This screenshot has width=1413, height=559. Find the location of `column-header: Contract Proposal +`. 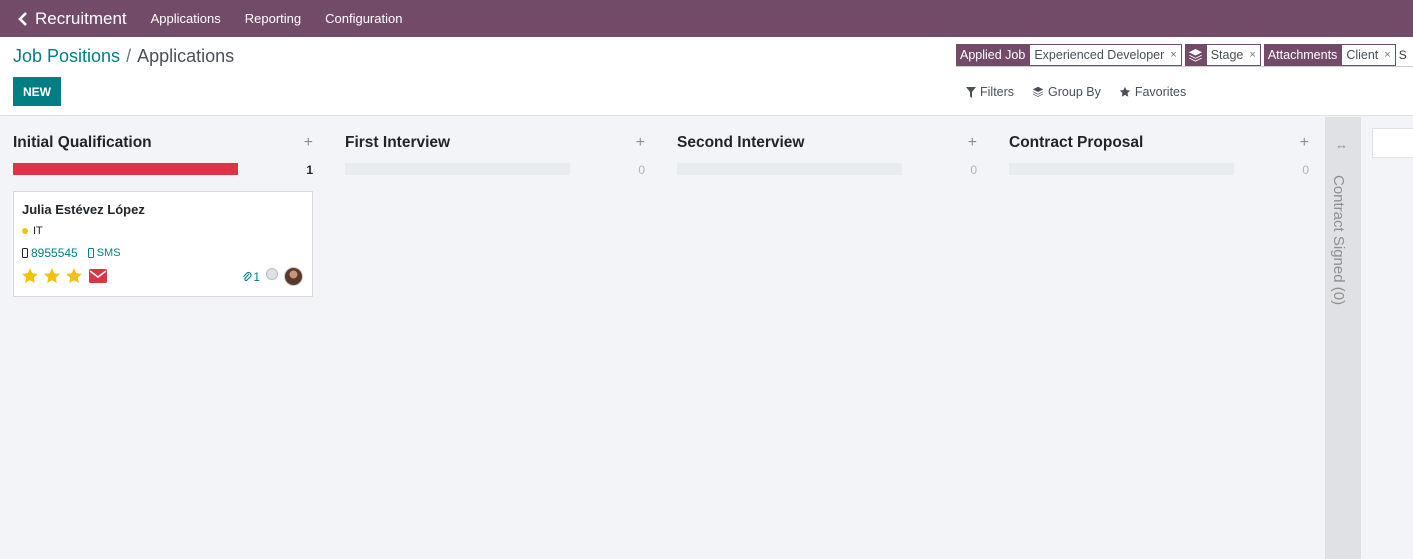

column-header: Contract Proposal + is located at coordinates (1159, 144).